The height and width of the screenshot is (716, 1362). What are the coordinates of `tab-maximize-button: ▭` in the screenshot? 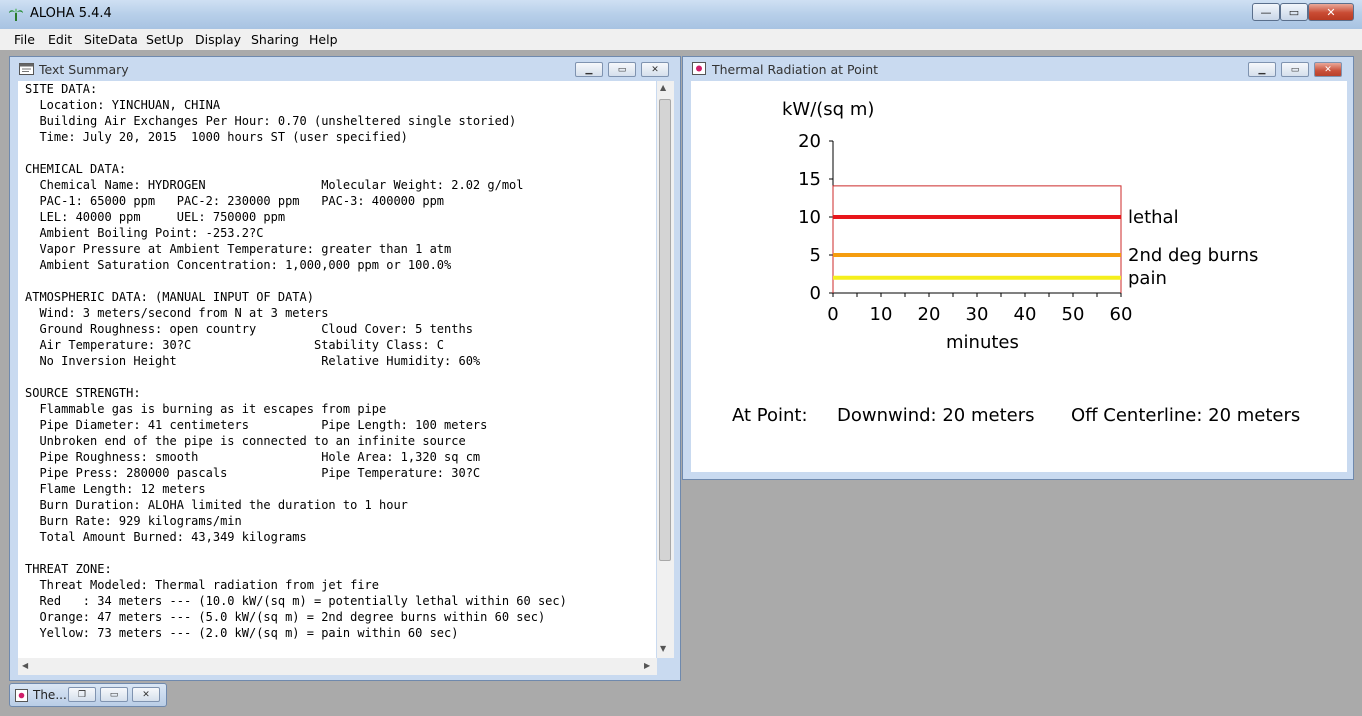 It's located at (114, 694).